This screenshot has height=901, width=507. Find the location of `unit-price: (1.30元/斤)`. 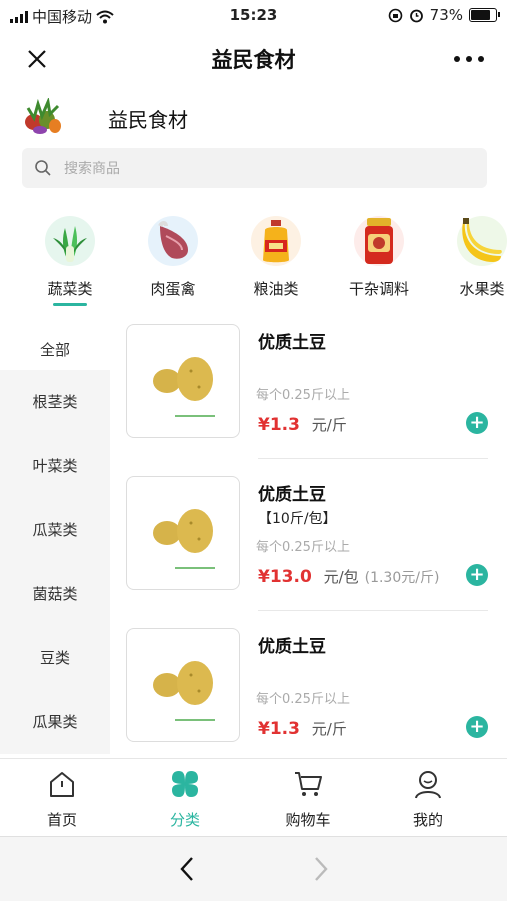

unit-price: (1.30元/斤) is located at coordinates (402, 578).